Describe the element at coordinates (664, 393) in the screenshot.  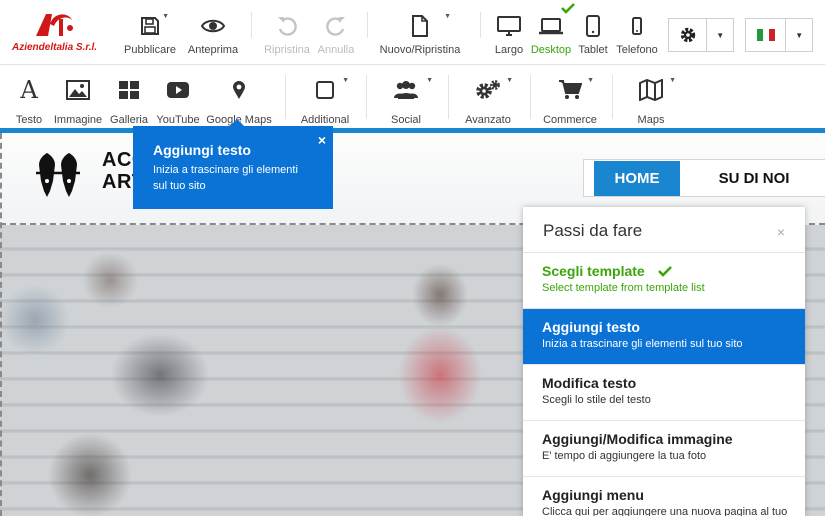
I see `step-edit-text: Modifica testo Scegli lo stile del testo` at that location.